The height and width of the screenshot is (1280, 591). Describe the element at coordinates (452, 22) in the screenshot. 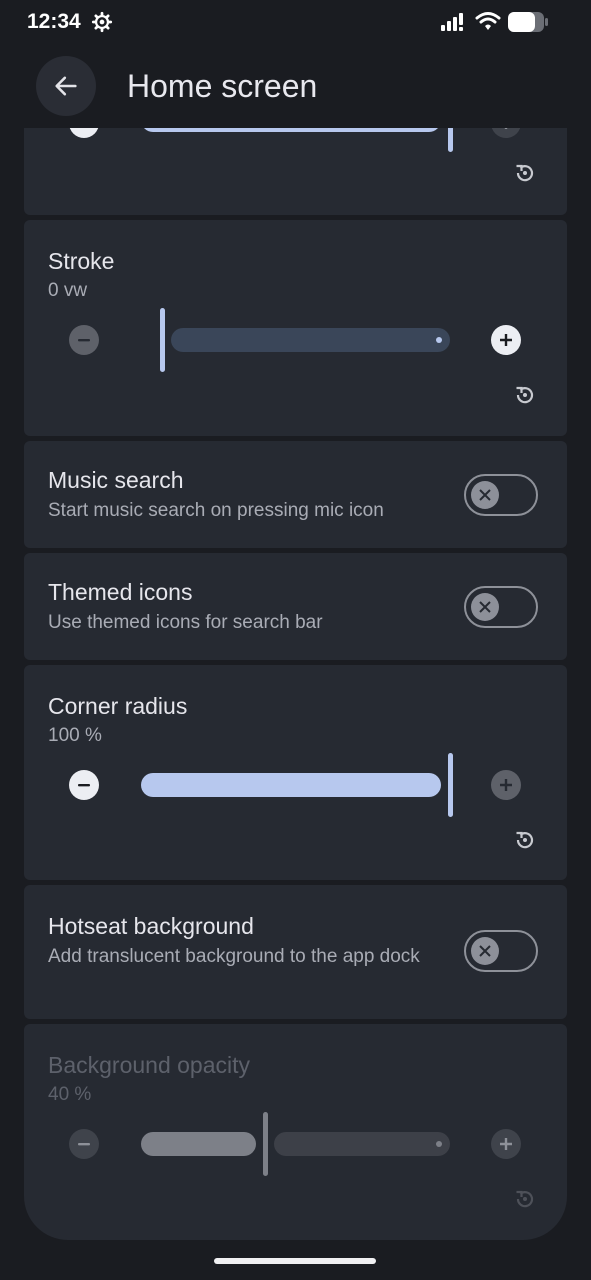

I see `signal-icon` at that location.